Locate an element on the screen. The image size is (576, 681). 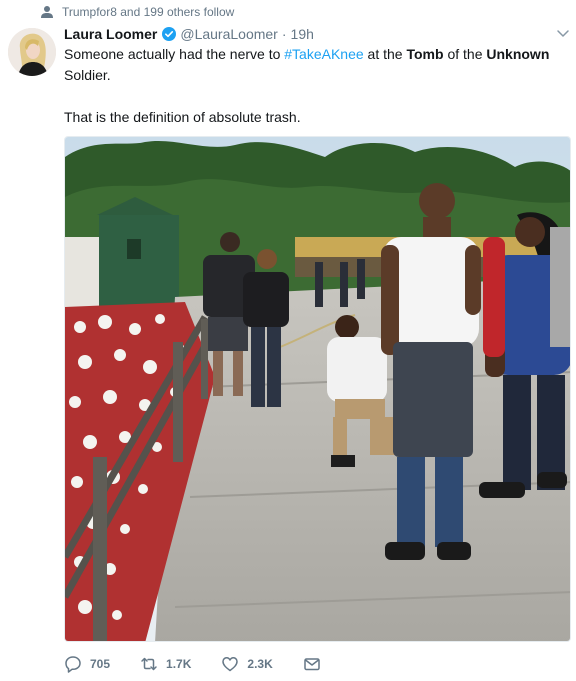
tweet-timestamp: 19h is located at coordinates (302, 34).